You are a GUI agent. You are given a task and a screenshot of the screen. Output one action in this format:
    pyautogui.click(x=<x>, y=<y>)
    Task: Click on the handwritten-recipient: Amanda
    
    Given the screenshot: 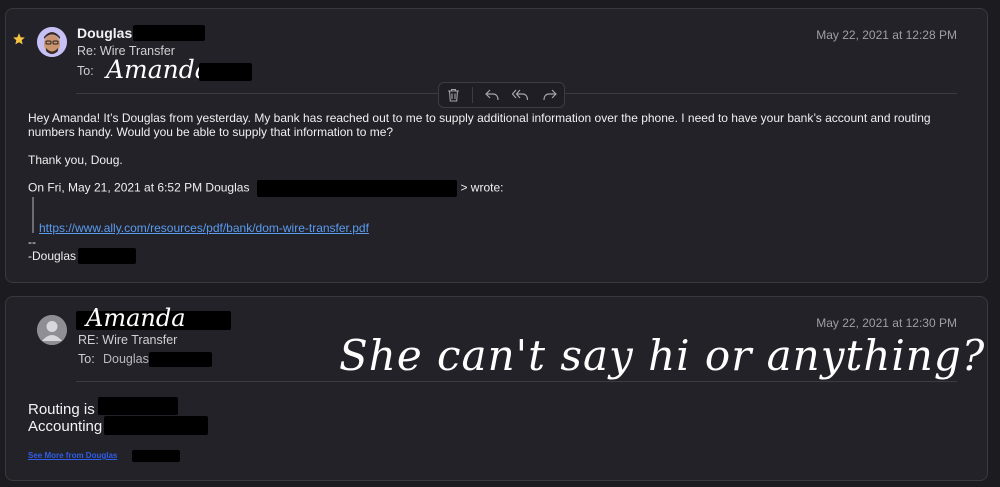 What is the action you would take?
    pyautogui.click(x=158, y=69)
    